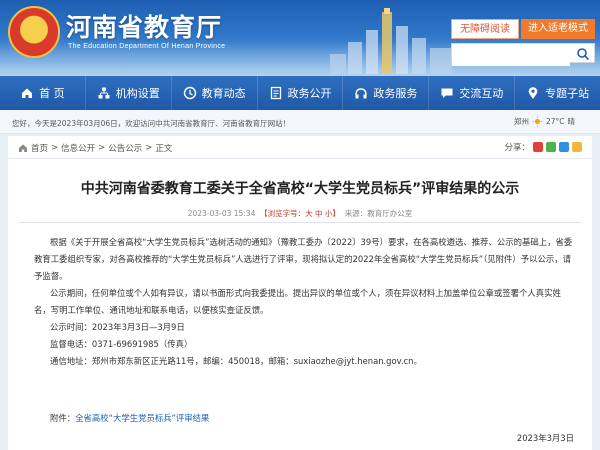 The width and height of the screenshot is (600, 450). I want to click on welcome-text: 您好，今天是2023年03月06日，欢迎访问中共河南省教育厅、河南省教育厅网站！, so click(151, 123).